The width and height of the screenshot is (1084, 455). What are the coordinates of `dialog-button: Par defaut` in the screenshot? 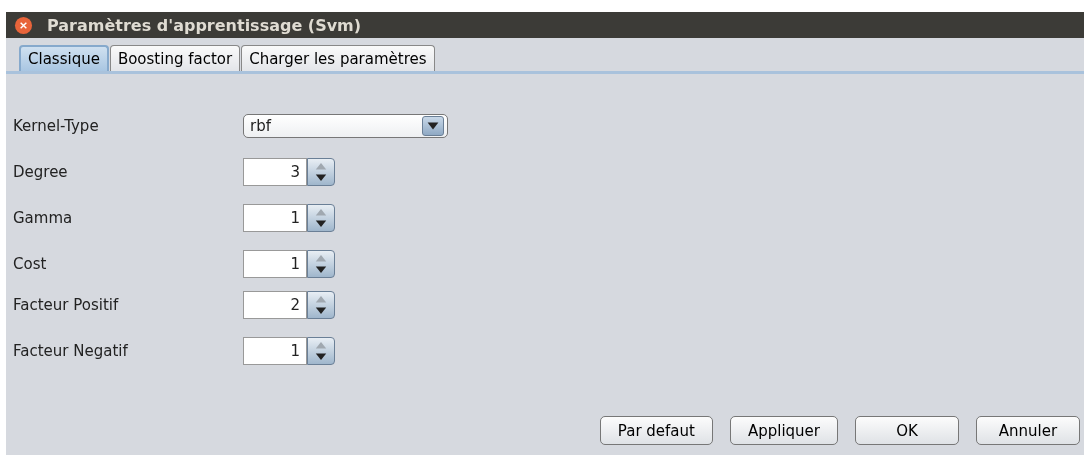 It's located at (656, 430).